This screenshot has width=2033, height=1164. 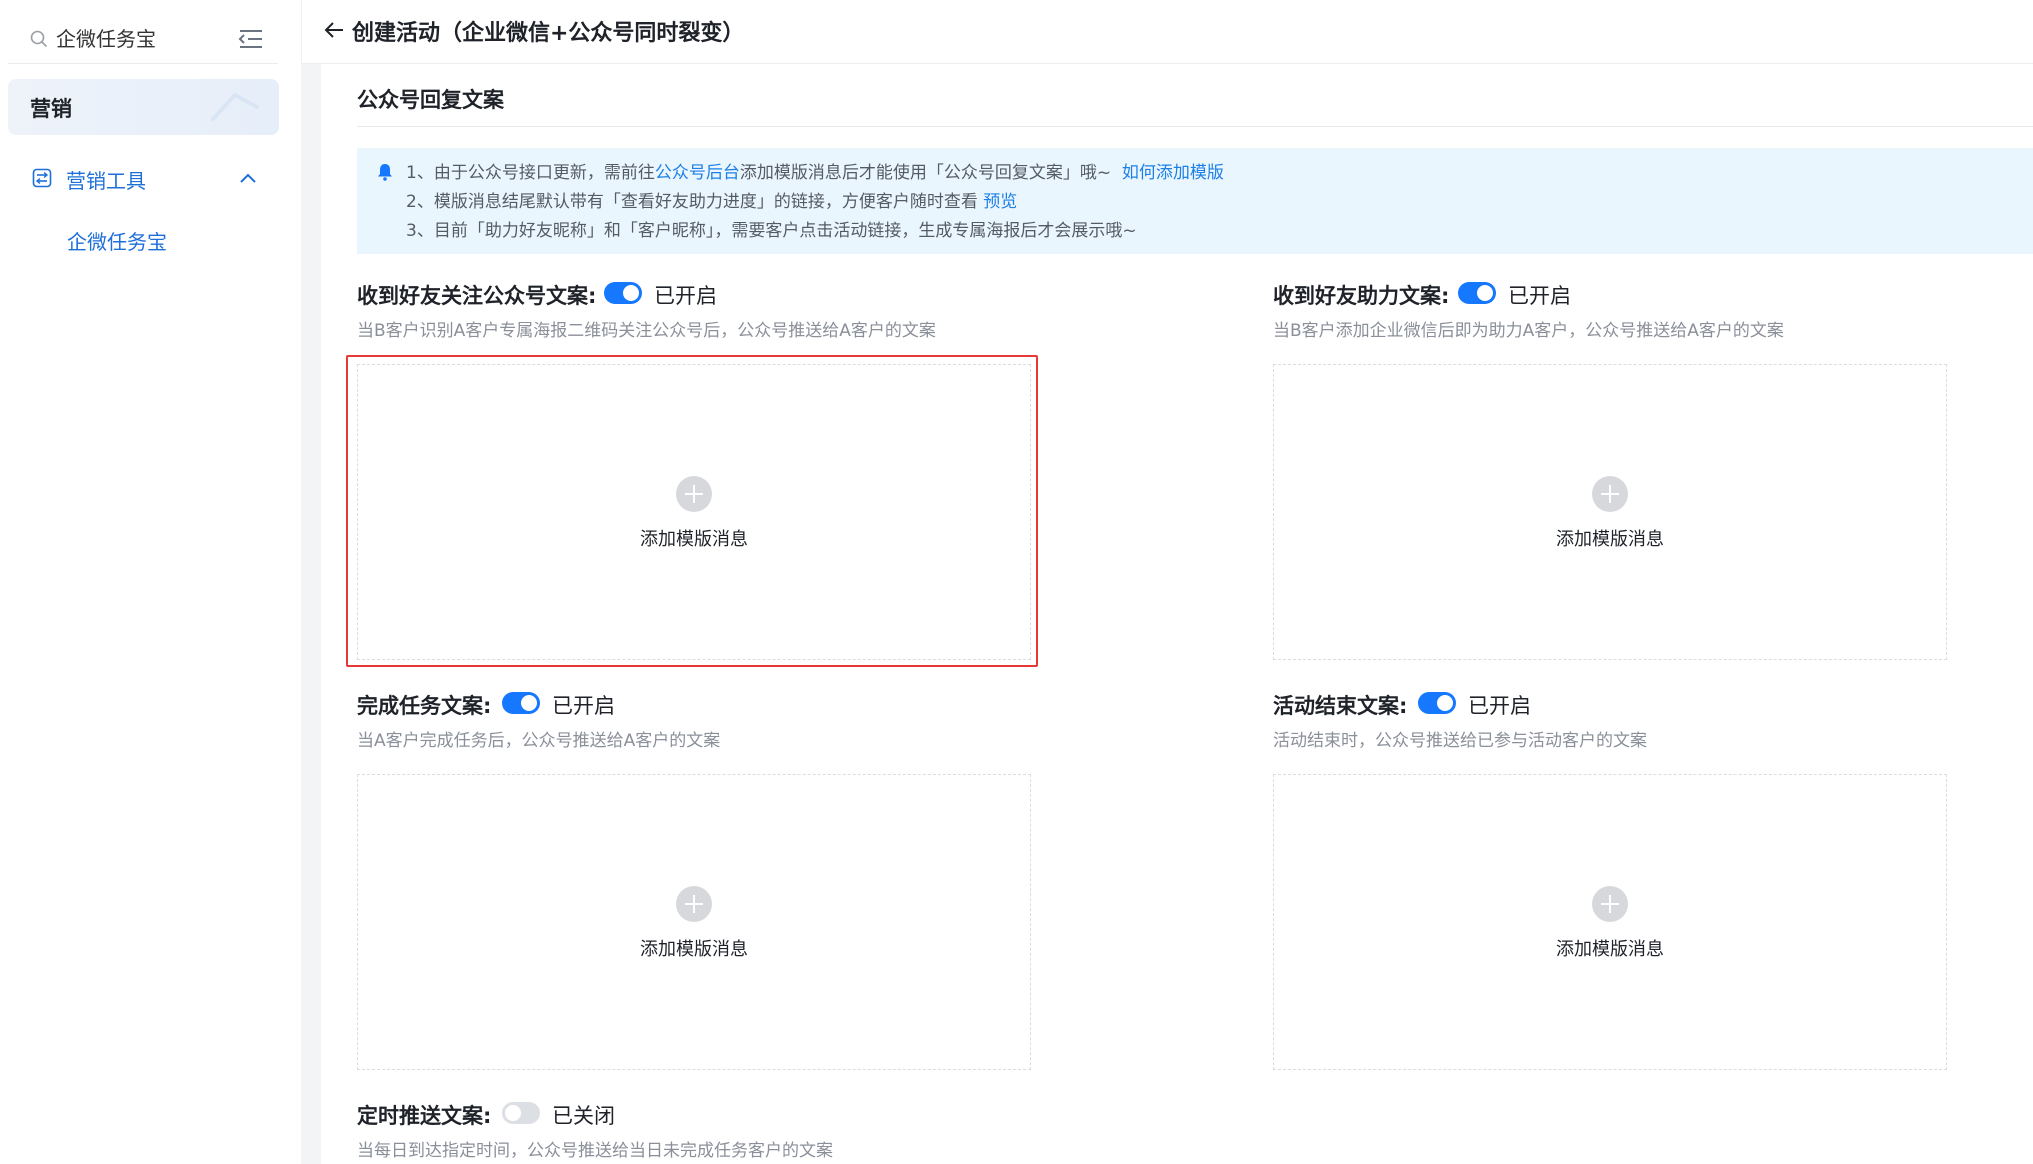 I want to click on section-title: 公众号回复文案, so click(x=430, y=100).